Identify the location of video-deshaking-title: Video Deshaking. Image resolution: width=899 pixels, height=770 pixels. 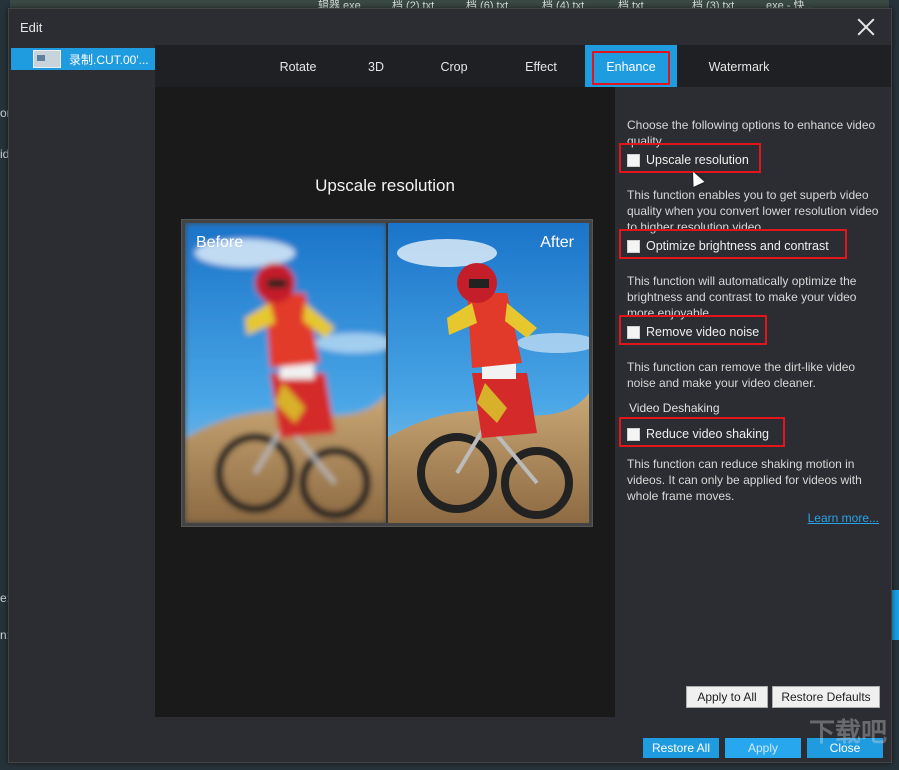
(674, 408).